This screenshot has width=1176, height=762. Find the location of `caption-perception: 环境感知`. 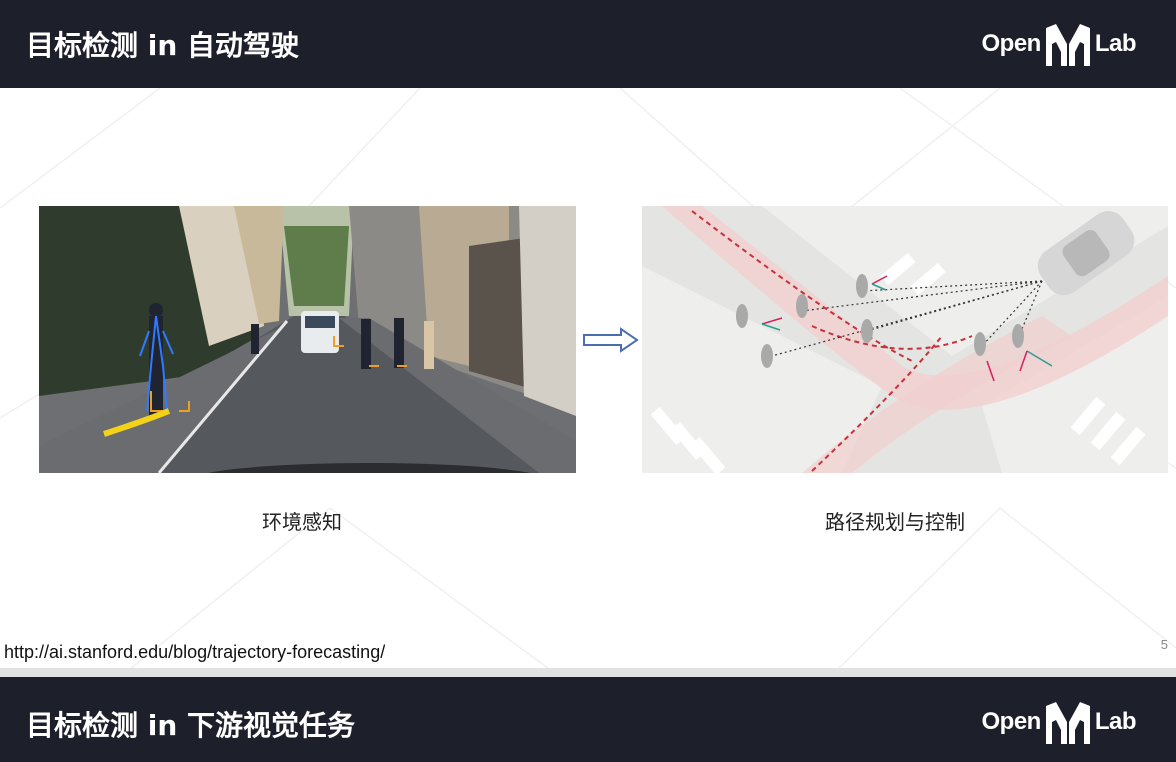

caption-perception: 环境感知 is located at coordinates (302, 522).